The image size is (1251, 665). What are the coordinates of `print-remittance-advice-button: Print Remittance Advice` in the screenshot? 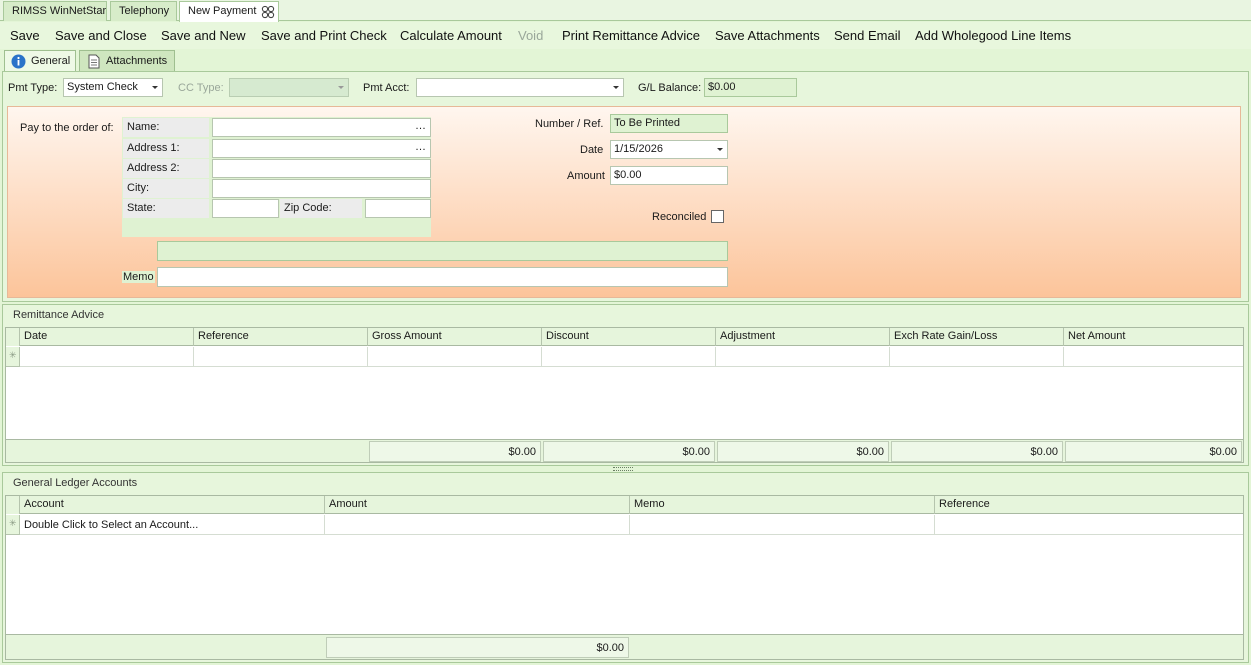 It's located at (631, 35).